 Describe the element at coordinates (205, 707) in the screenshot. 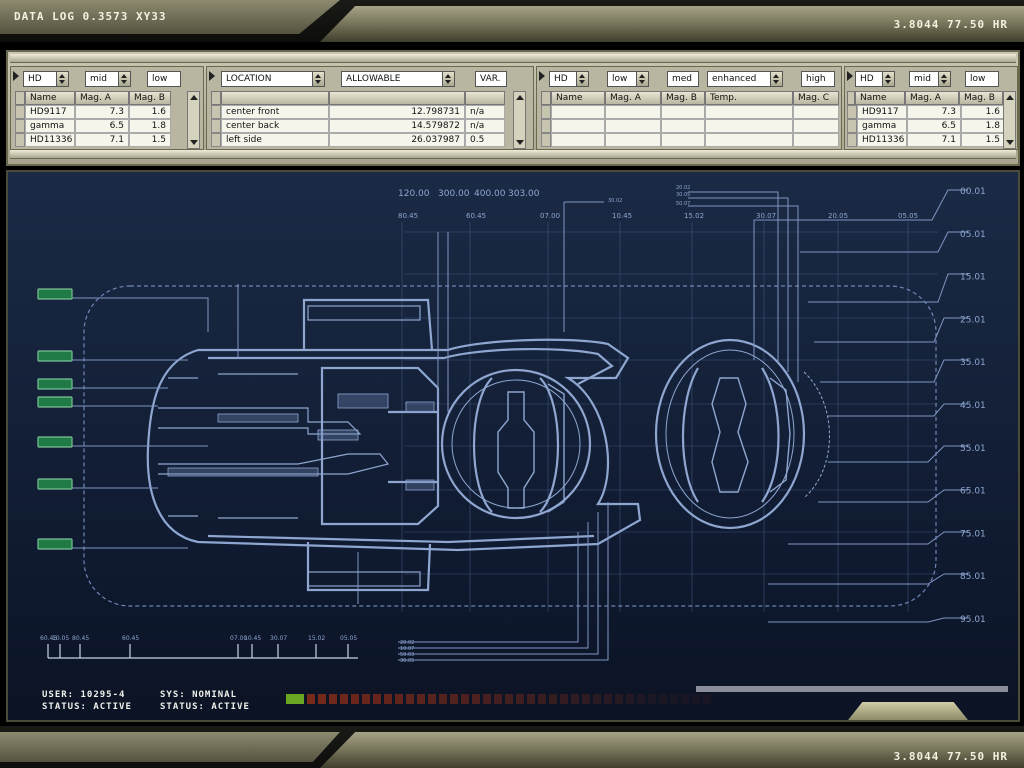

I see `status-right: STATUS: ACTIVE` at that location.